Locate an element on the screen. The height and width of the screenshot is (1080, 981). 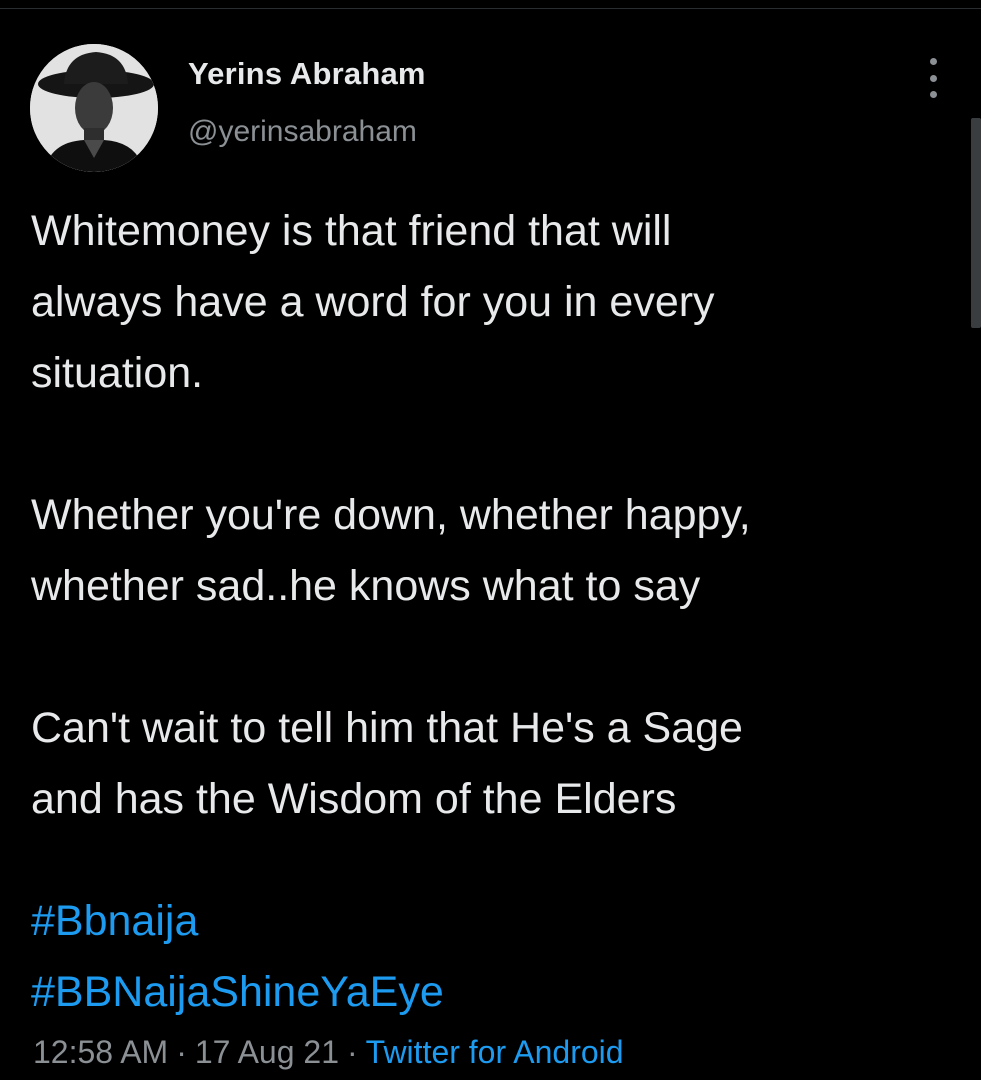
scrollbar is located at coordinates (976, 223).